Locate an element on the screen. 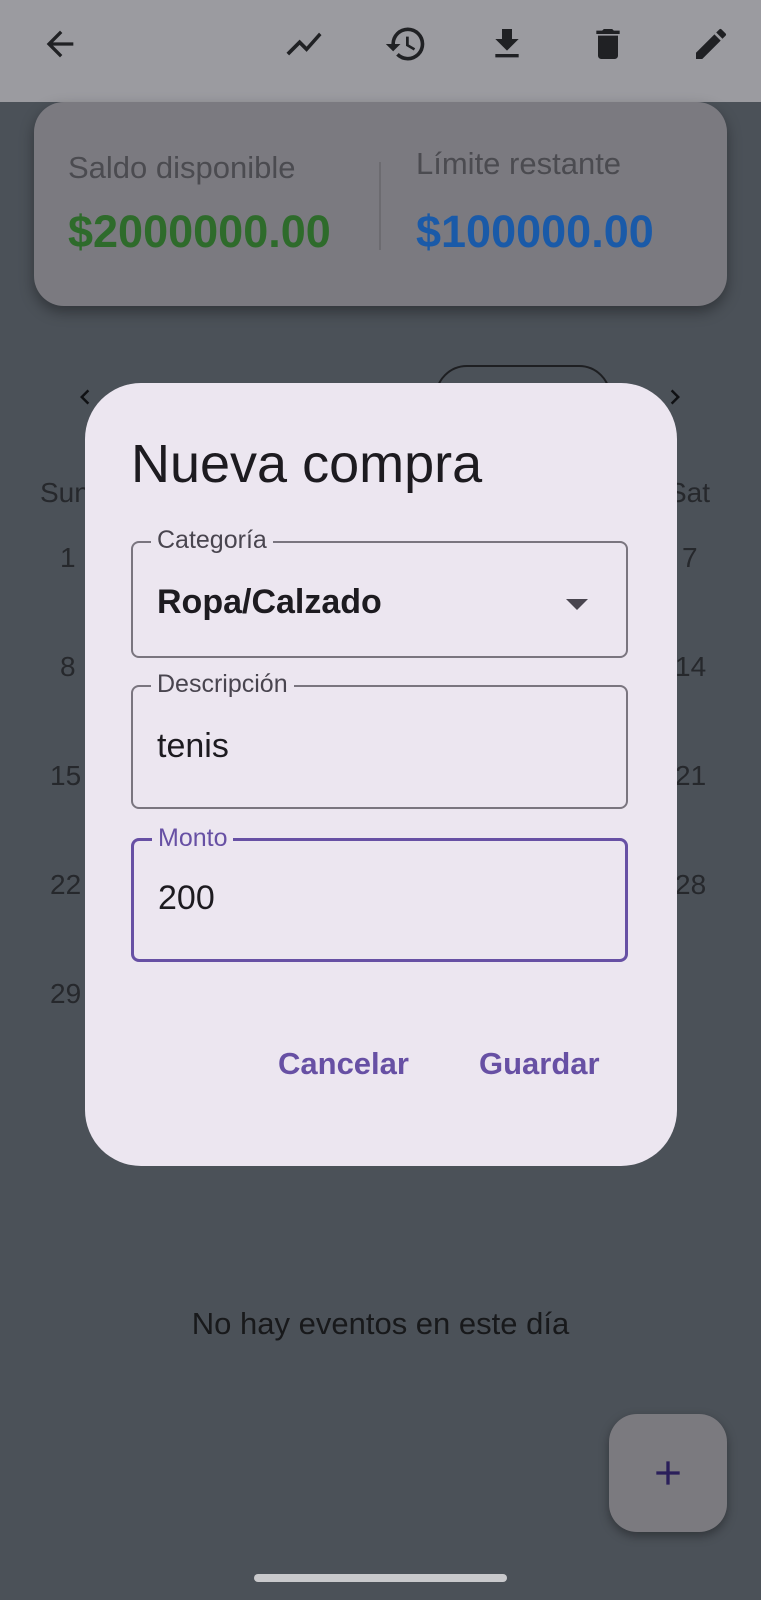  history-icon is located at coordinates (406, 44).